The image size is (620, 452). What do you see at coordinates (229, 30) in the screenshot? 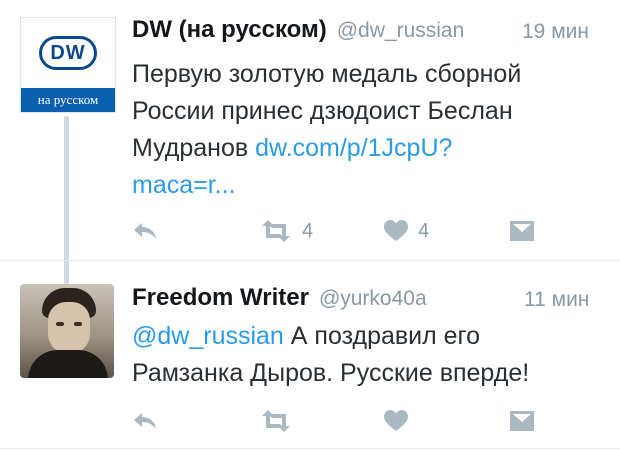
I see `display-name: DW (на русском)` at bounding box center [229, 30].